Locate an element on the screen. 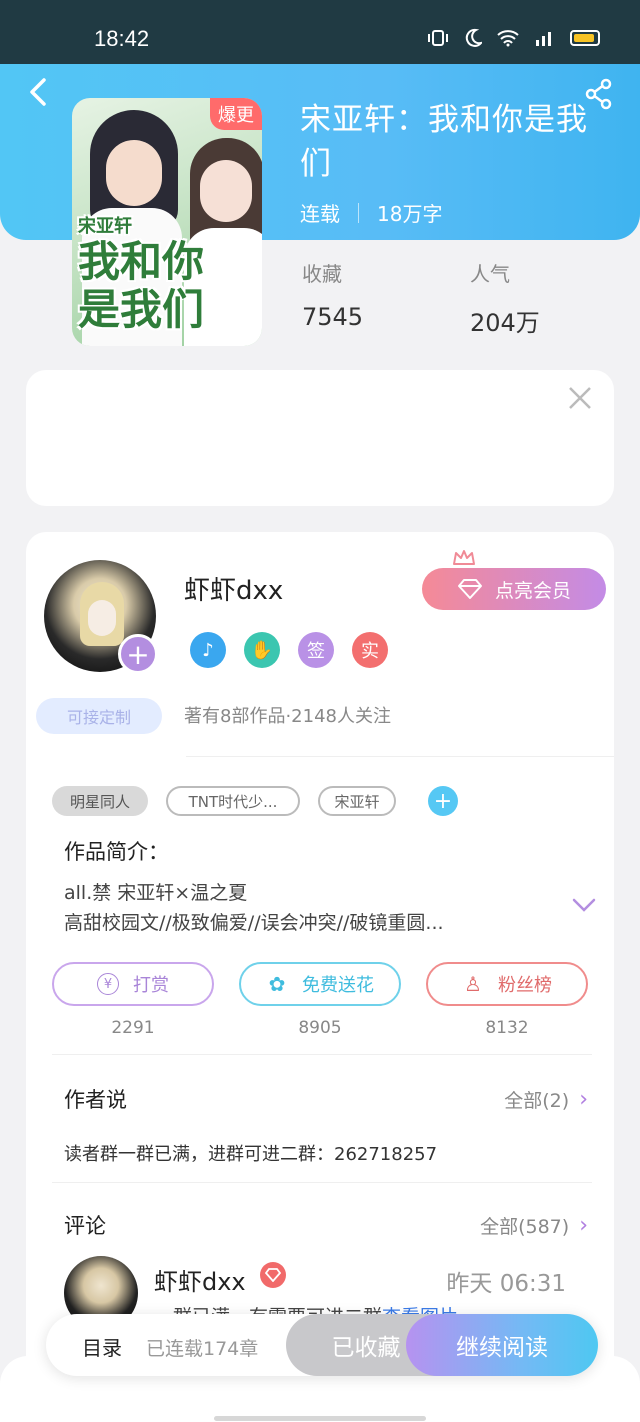 The image size is (640, 1422). chevron-down-icon is located at coordinates (584, 905).